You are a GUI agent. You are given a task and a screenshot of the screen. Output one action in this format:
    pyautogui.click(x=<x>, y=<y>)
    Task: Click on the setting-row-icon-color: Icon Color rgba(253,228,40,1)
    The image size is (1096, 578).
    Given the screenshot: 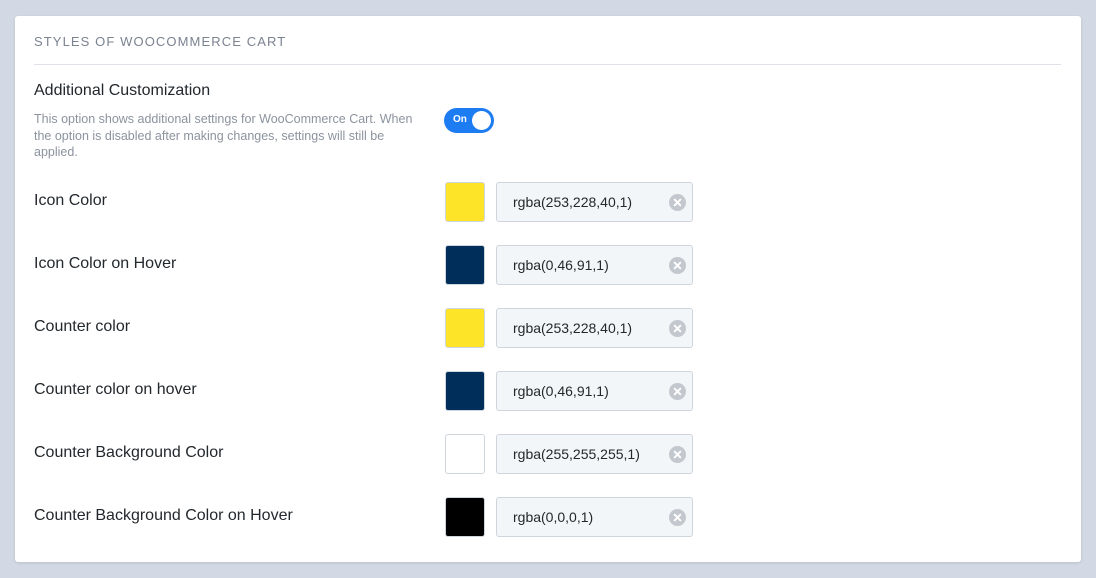 What is the action you would take?
    pyautogui.click(x=548, y=202)
    